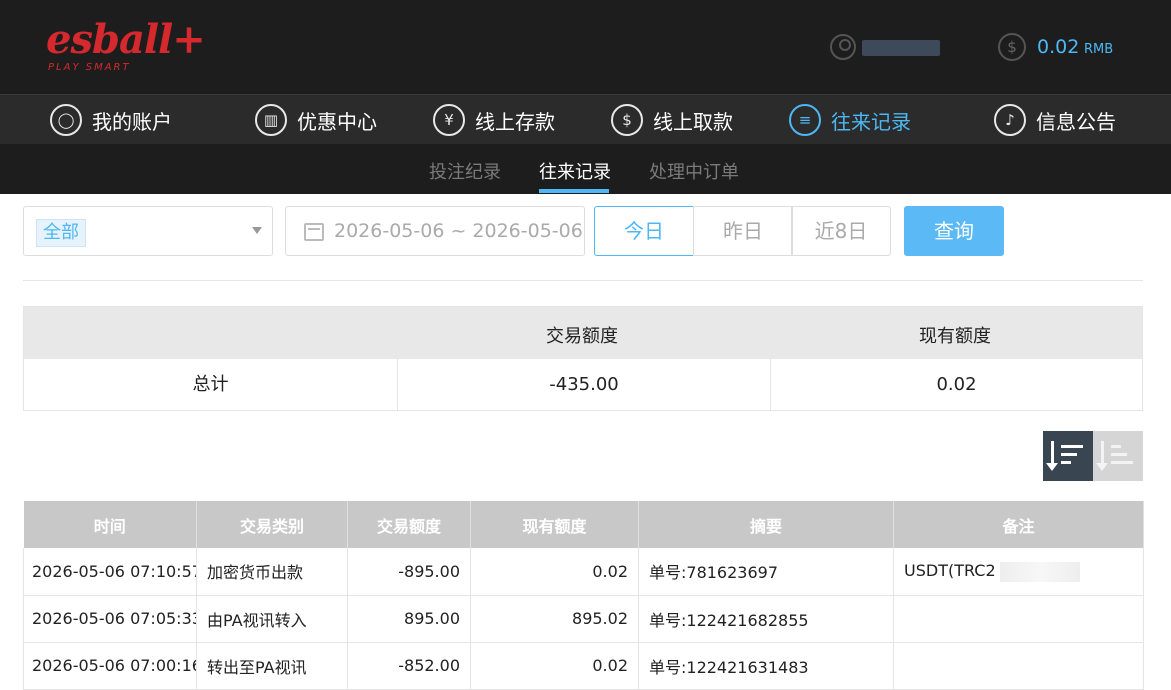 The width and height of the screenshot is (1171, 690). I want to click on cell-balance: 895.02, so click(554, 619).